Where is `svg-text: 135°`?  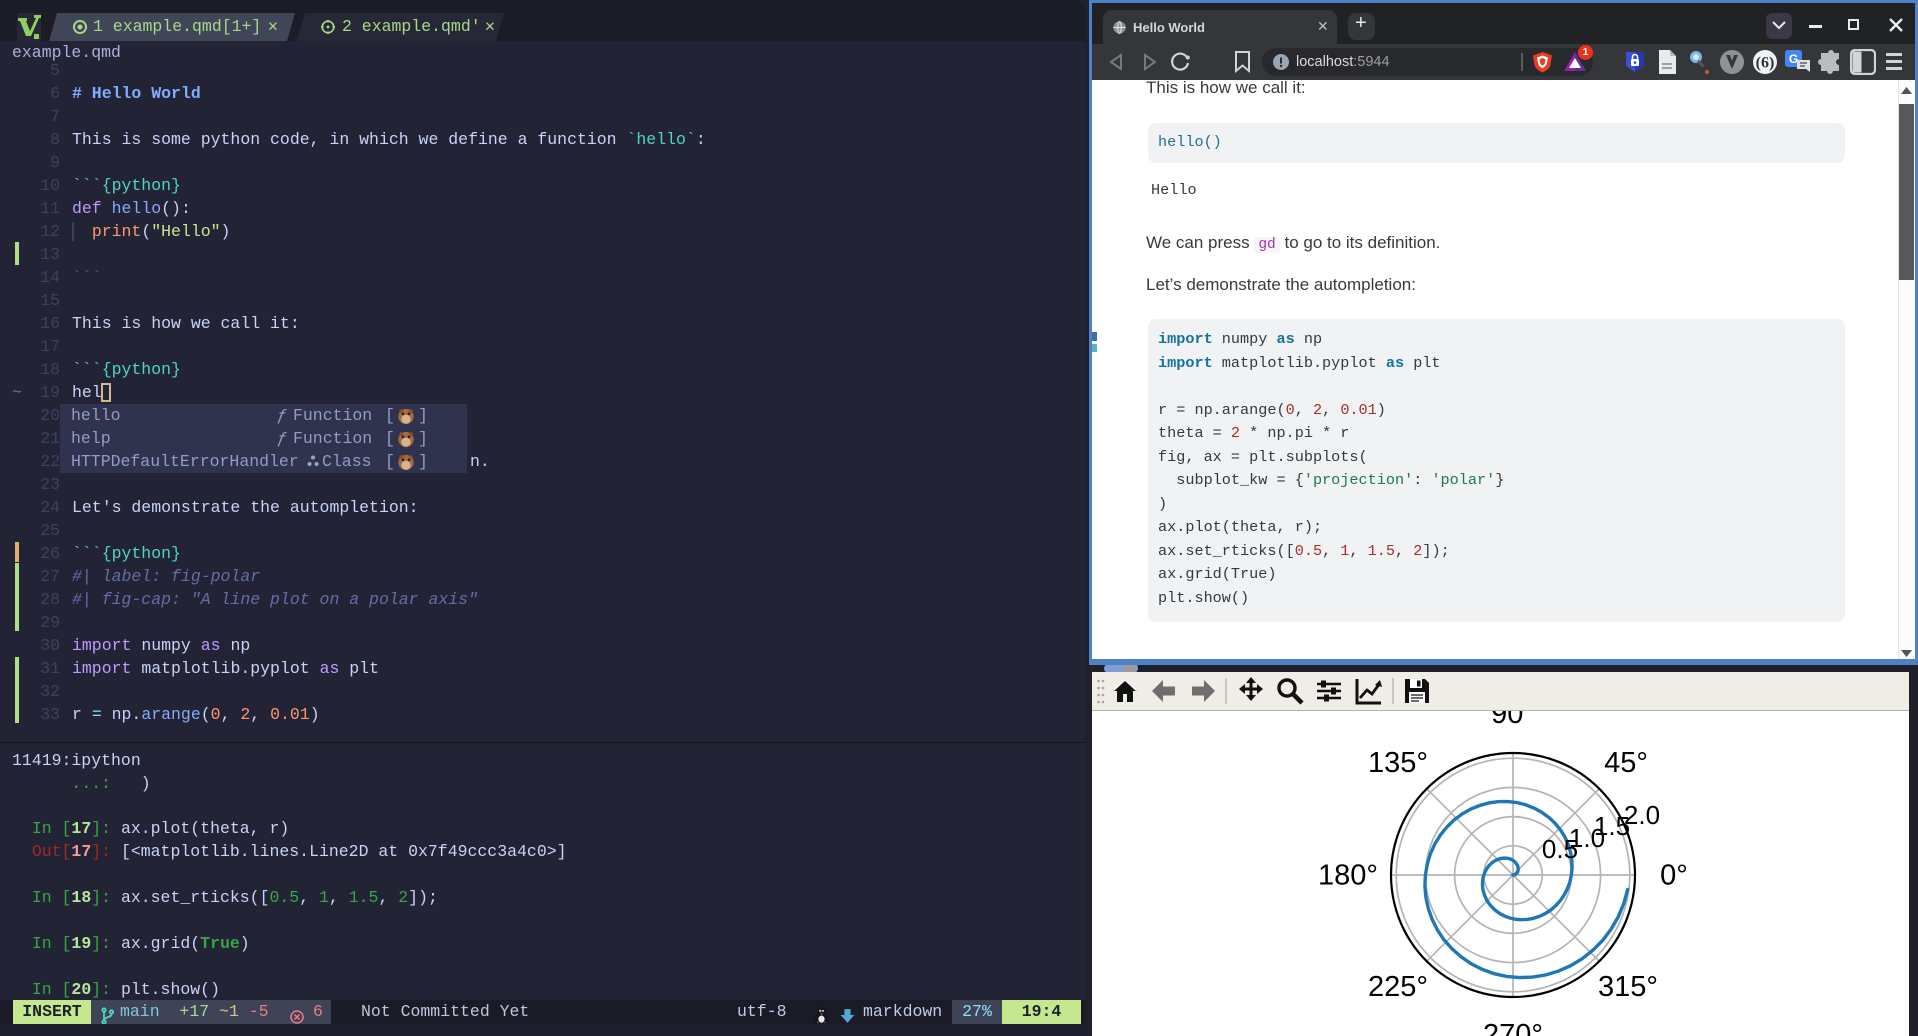
svg-text: 135° is located at coordinates (1398, 763).